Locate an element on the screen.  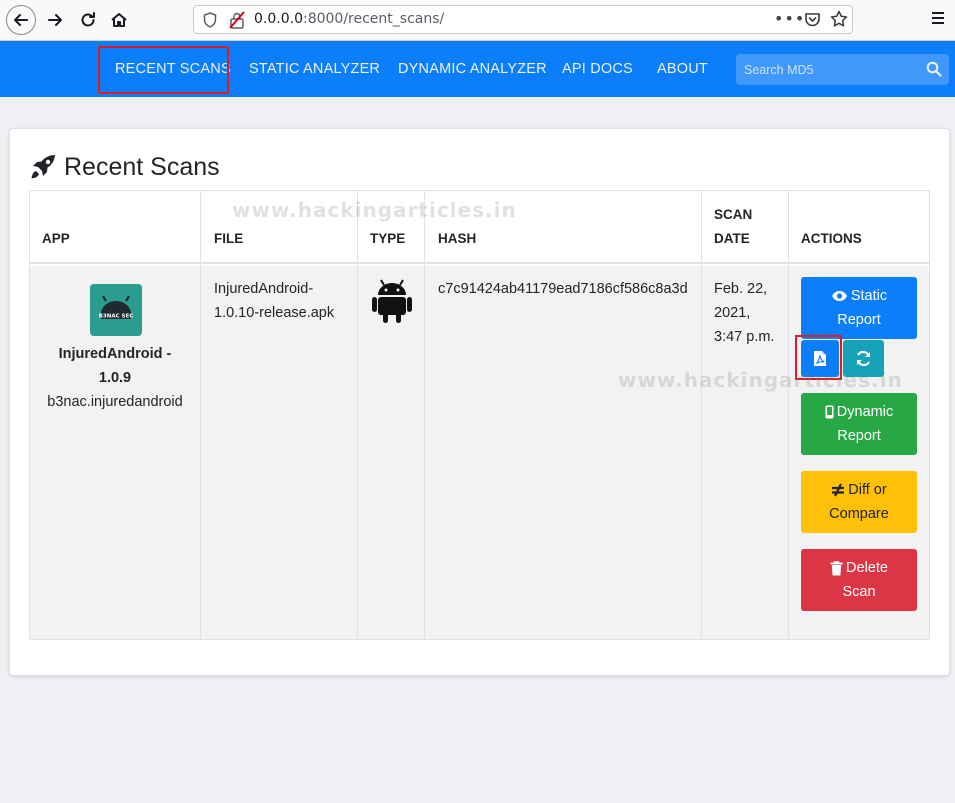
header-app: APP is located at coordinates (56, 238).